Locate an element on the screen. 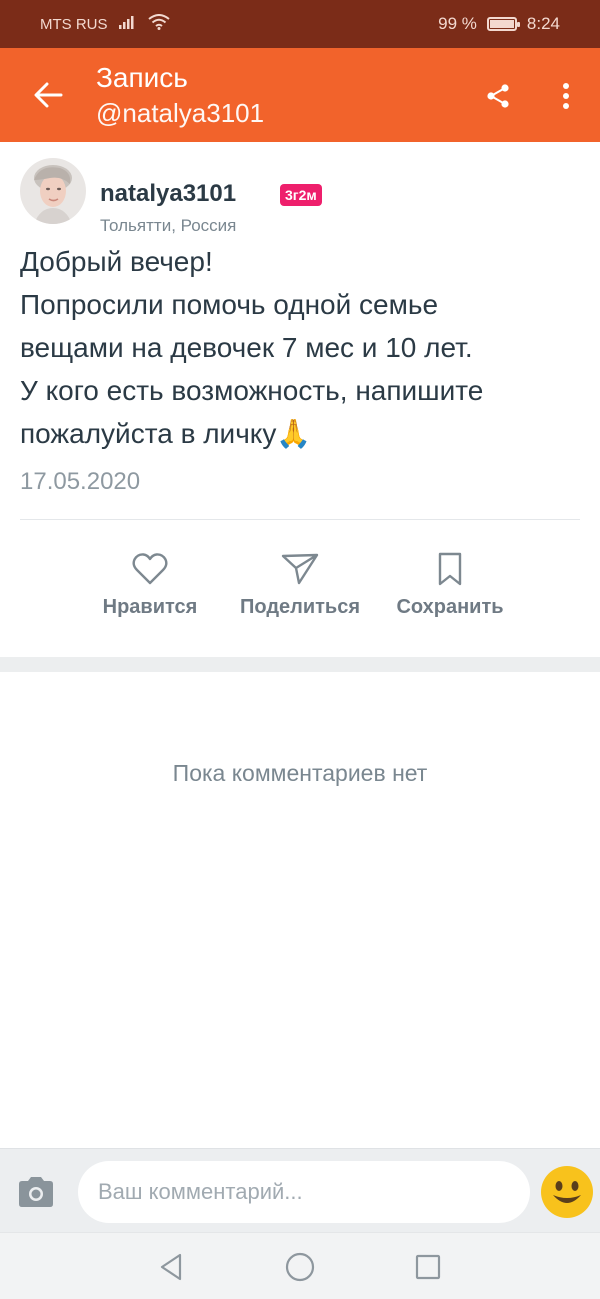 The height and width of the screenshot is (1299, 600). save-button: Сохранить is located at coordinates (450, 585).